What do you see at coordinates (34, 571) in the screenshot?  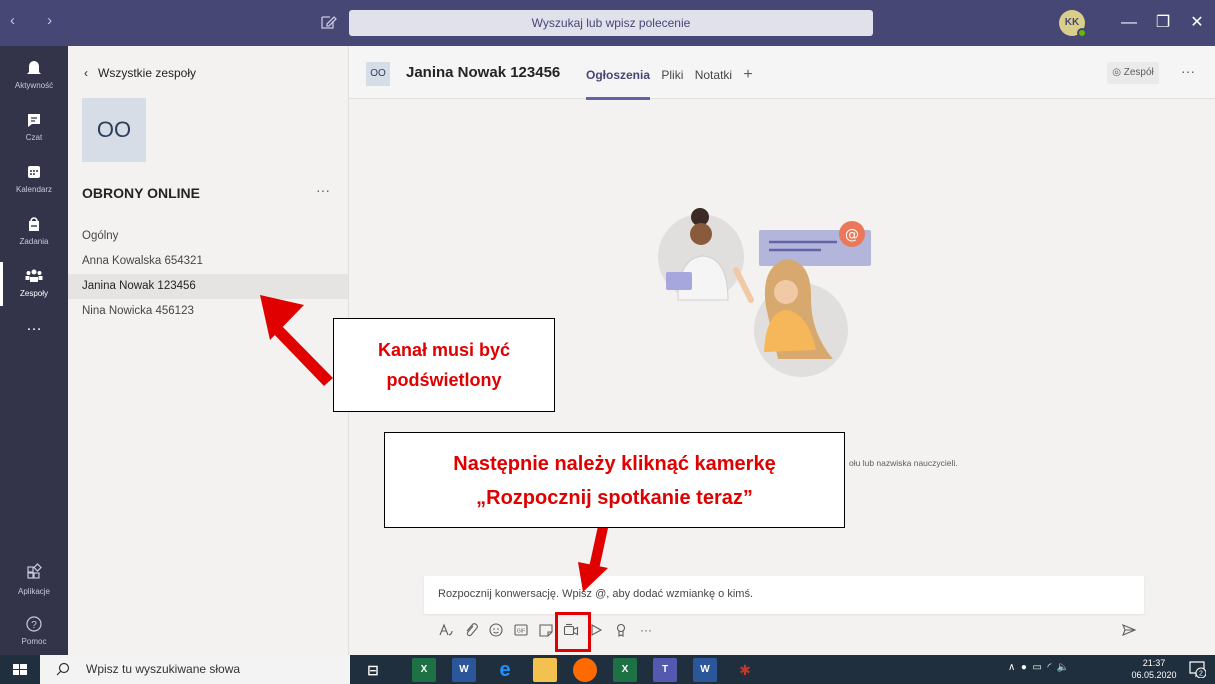 I see `apps-icon` at bounding box center [34, 571].